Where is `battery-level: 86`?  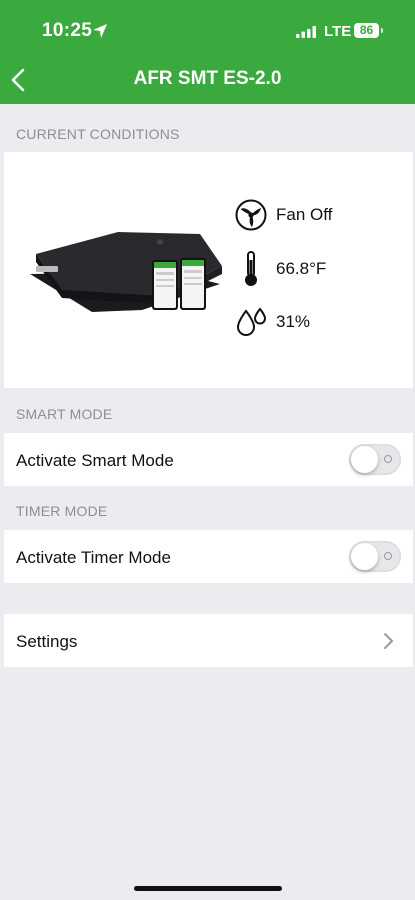
battery-level: 86 is located at coordinates (366, 30).